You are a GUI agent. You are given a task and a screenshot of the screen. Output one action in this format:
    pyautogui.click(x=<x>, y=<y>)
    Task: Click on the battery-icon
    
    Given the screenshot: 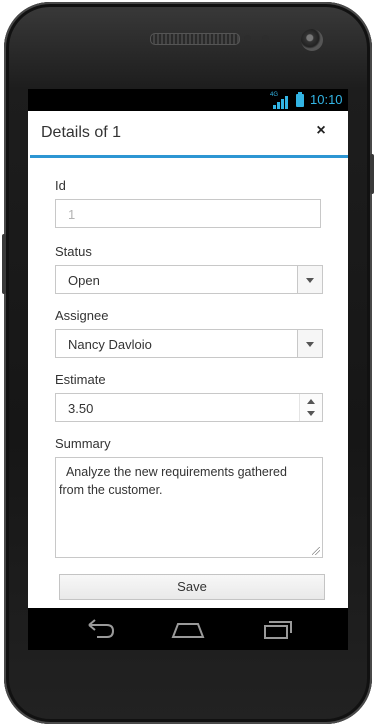 What is the action you would take?
    pyautogui.click(x=300, y=99)
    